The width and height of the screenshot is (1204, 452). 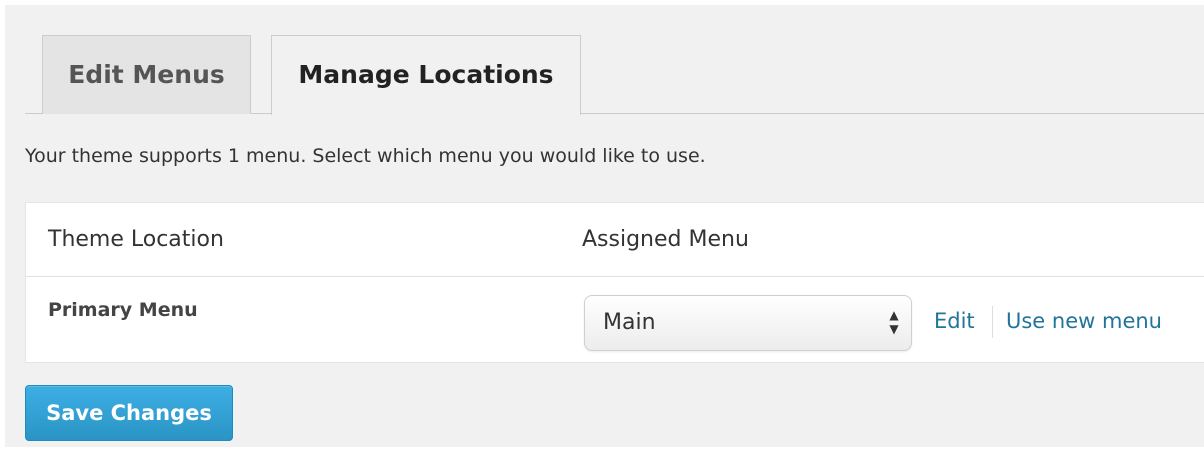 What do you see at coordinates (426, 75) in the screenshot?
I see `tab-manage-locations: Manage Locations` at bounding box center [426, 75].